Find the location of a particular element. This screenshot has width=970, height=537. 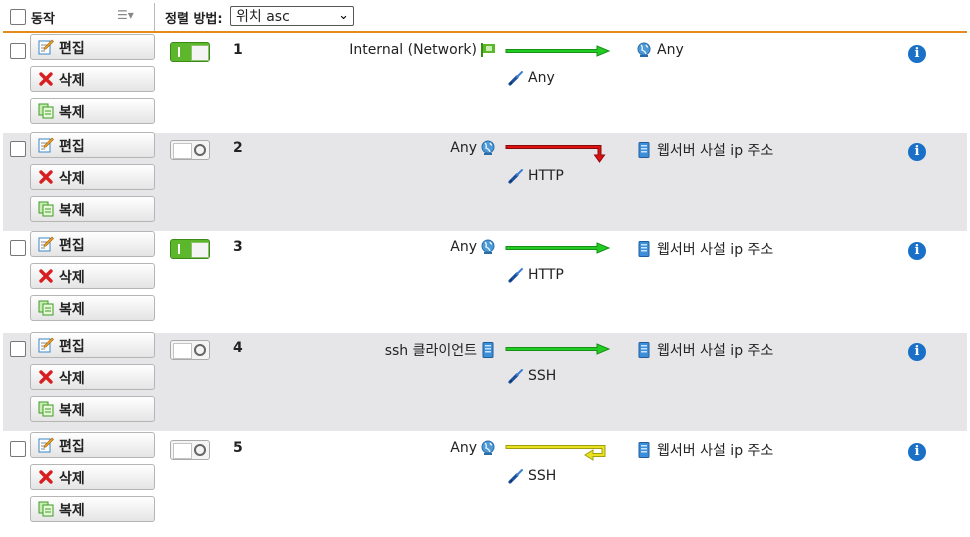

rule-number: 5 is located at coordinates (238, 448).